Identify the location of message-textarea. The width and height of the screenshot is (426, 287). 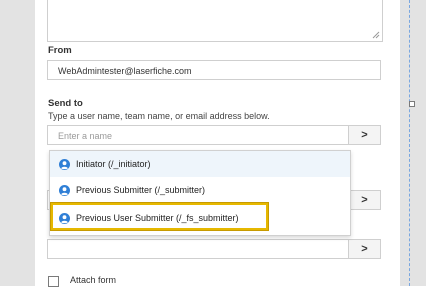
(215, 21).